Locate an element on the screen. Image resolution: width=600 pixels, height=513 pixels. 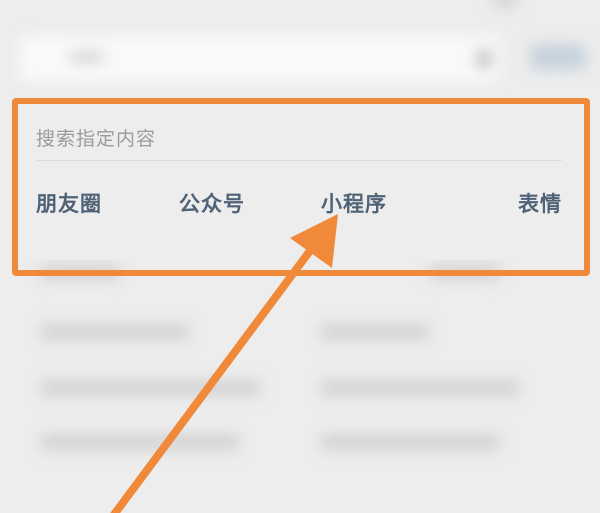
scope-official-accounts: 公众号 is located at coordinates (212, 203).